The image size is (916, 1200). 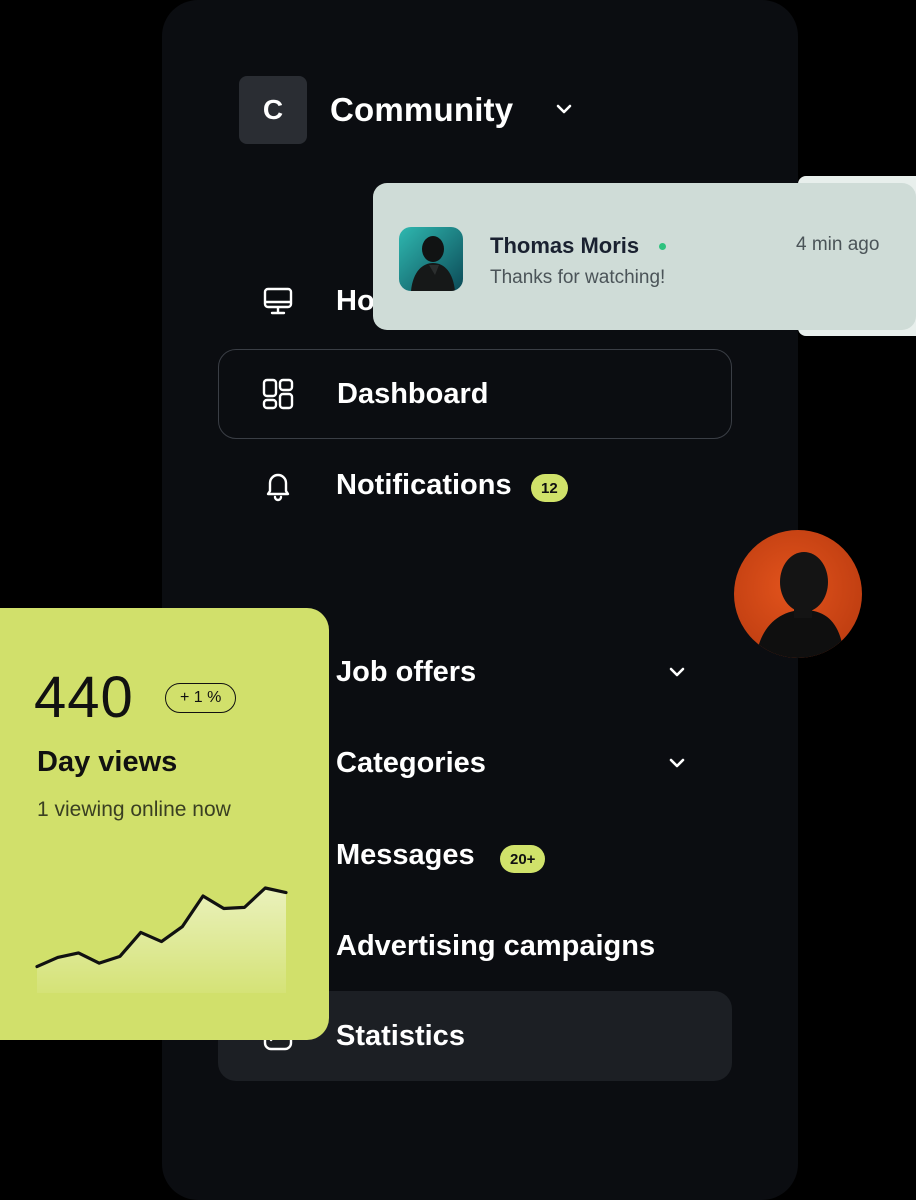 What do you see at coordinates (278, 487) in the screenshot?
I see `bell-icon` at bounding box center [278, 487].